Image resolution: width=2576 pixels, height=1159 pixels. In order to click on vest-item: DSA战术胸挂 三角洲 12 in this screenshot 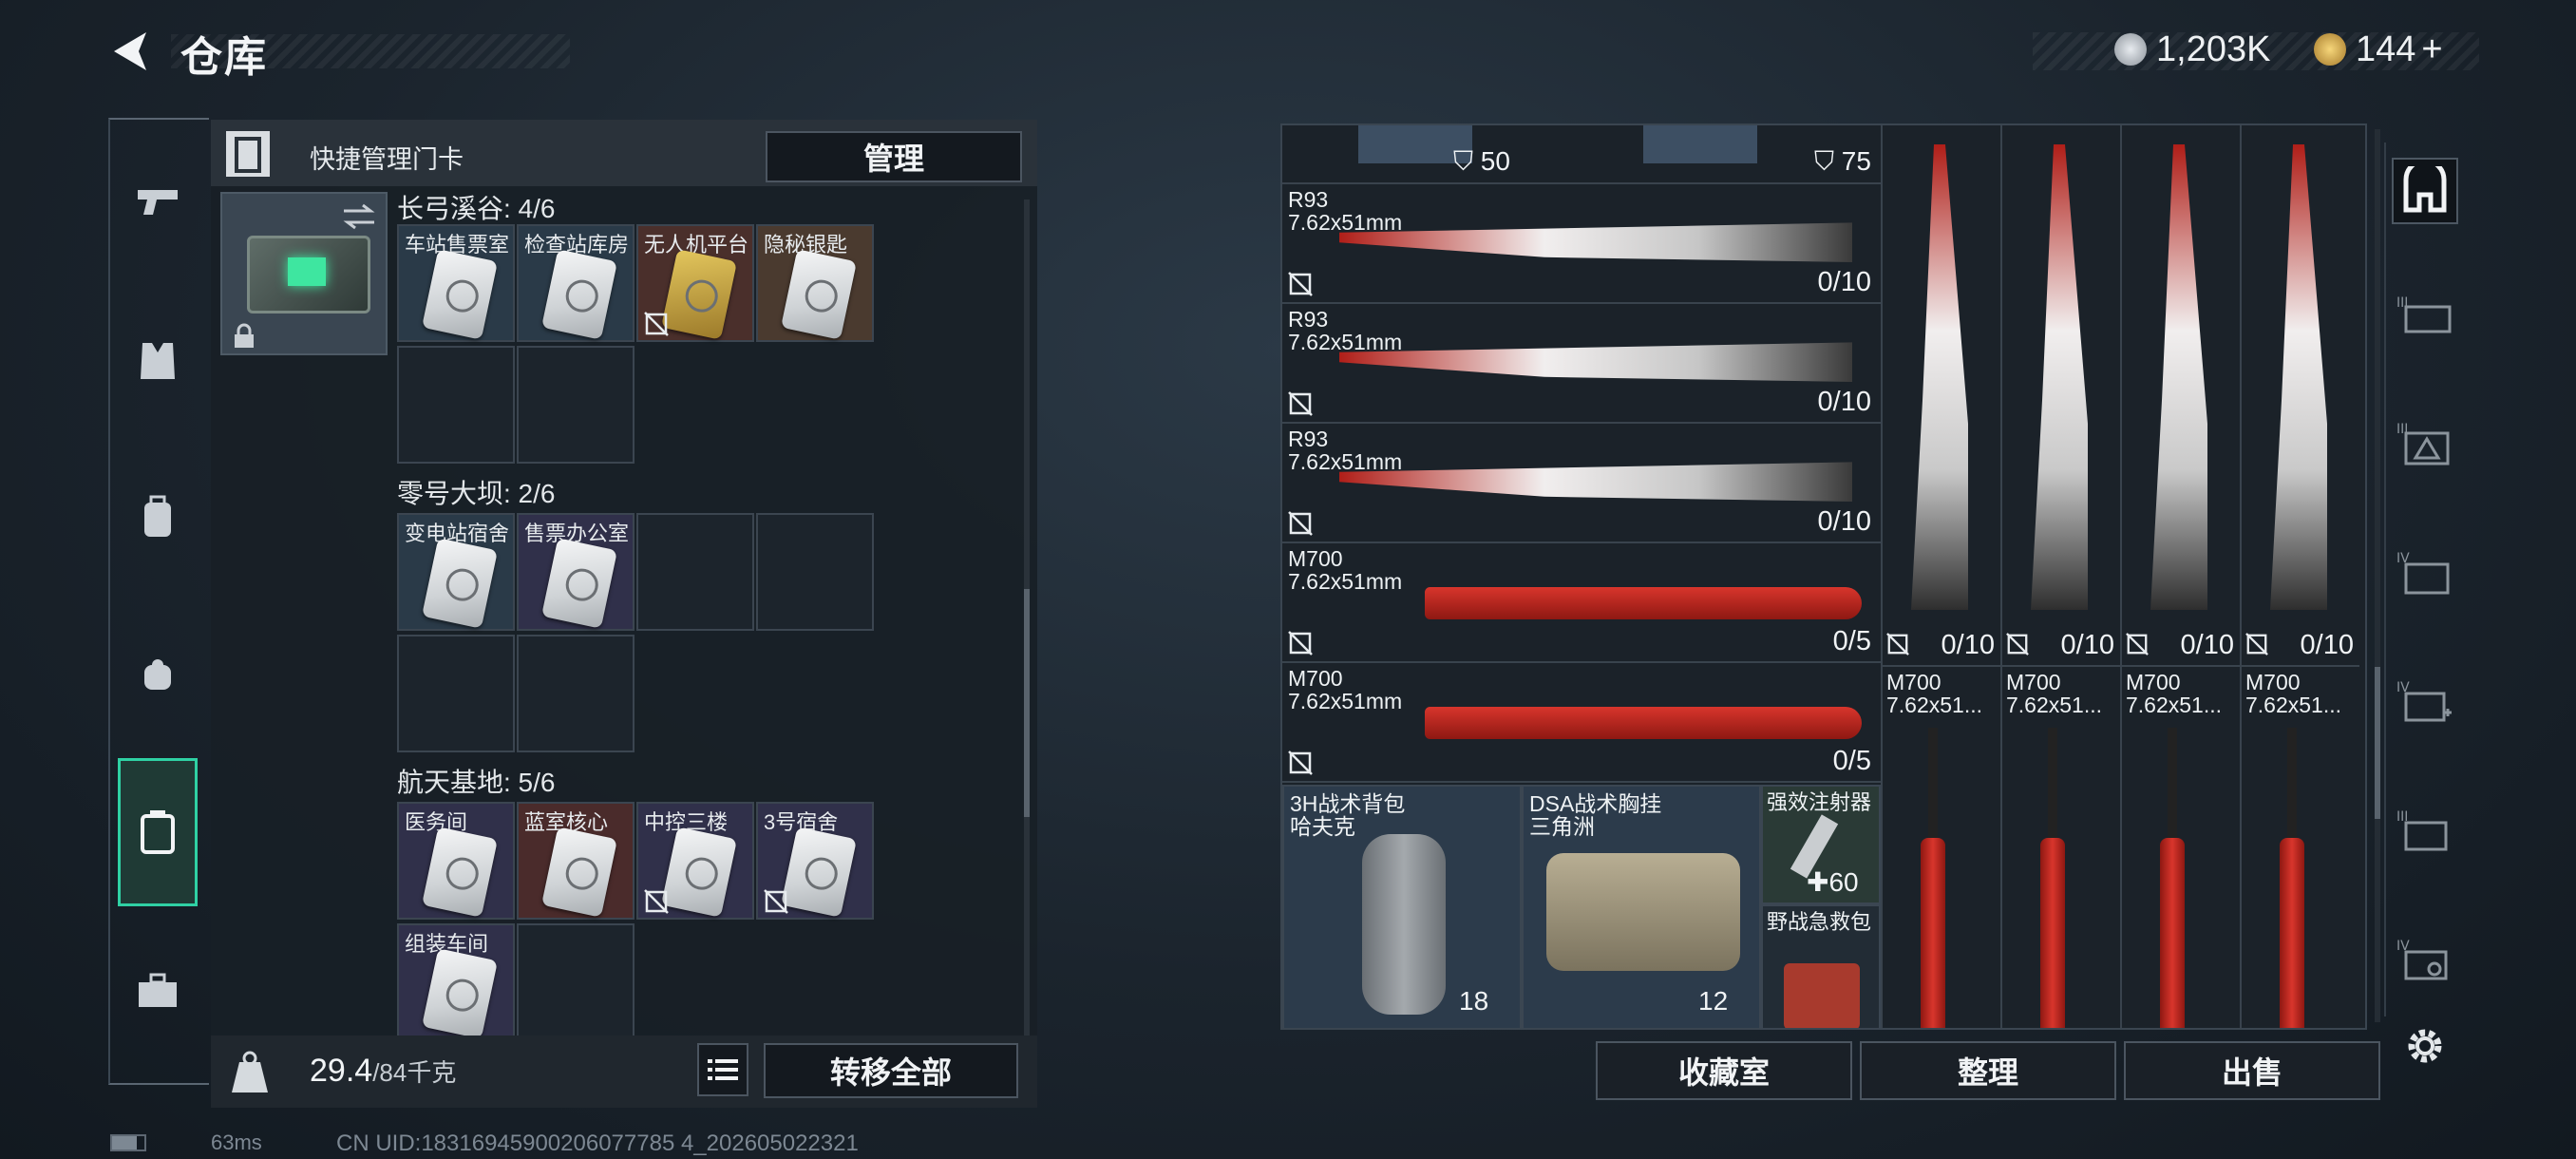, I will do `click(1641, 906)`.